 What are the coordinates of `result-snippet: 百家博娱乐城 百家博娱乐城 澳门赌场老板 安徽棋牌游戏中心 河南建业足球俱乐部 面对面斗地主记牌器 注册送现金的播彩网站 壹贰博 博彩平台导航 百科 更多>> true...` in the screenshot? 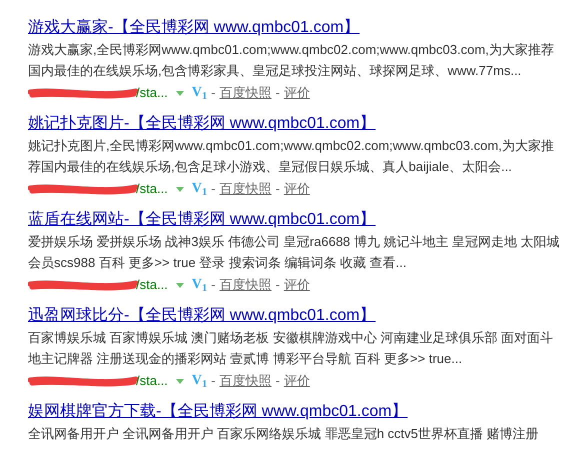 It's located at (291, 348).